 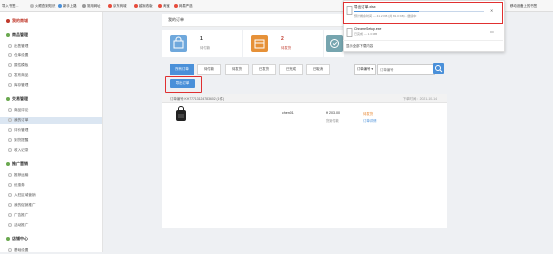 What do you see at coordinates (55, 250) in the screenshot?
I see `sidebar-item: 基础设置` at bounding box center [55, 250].